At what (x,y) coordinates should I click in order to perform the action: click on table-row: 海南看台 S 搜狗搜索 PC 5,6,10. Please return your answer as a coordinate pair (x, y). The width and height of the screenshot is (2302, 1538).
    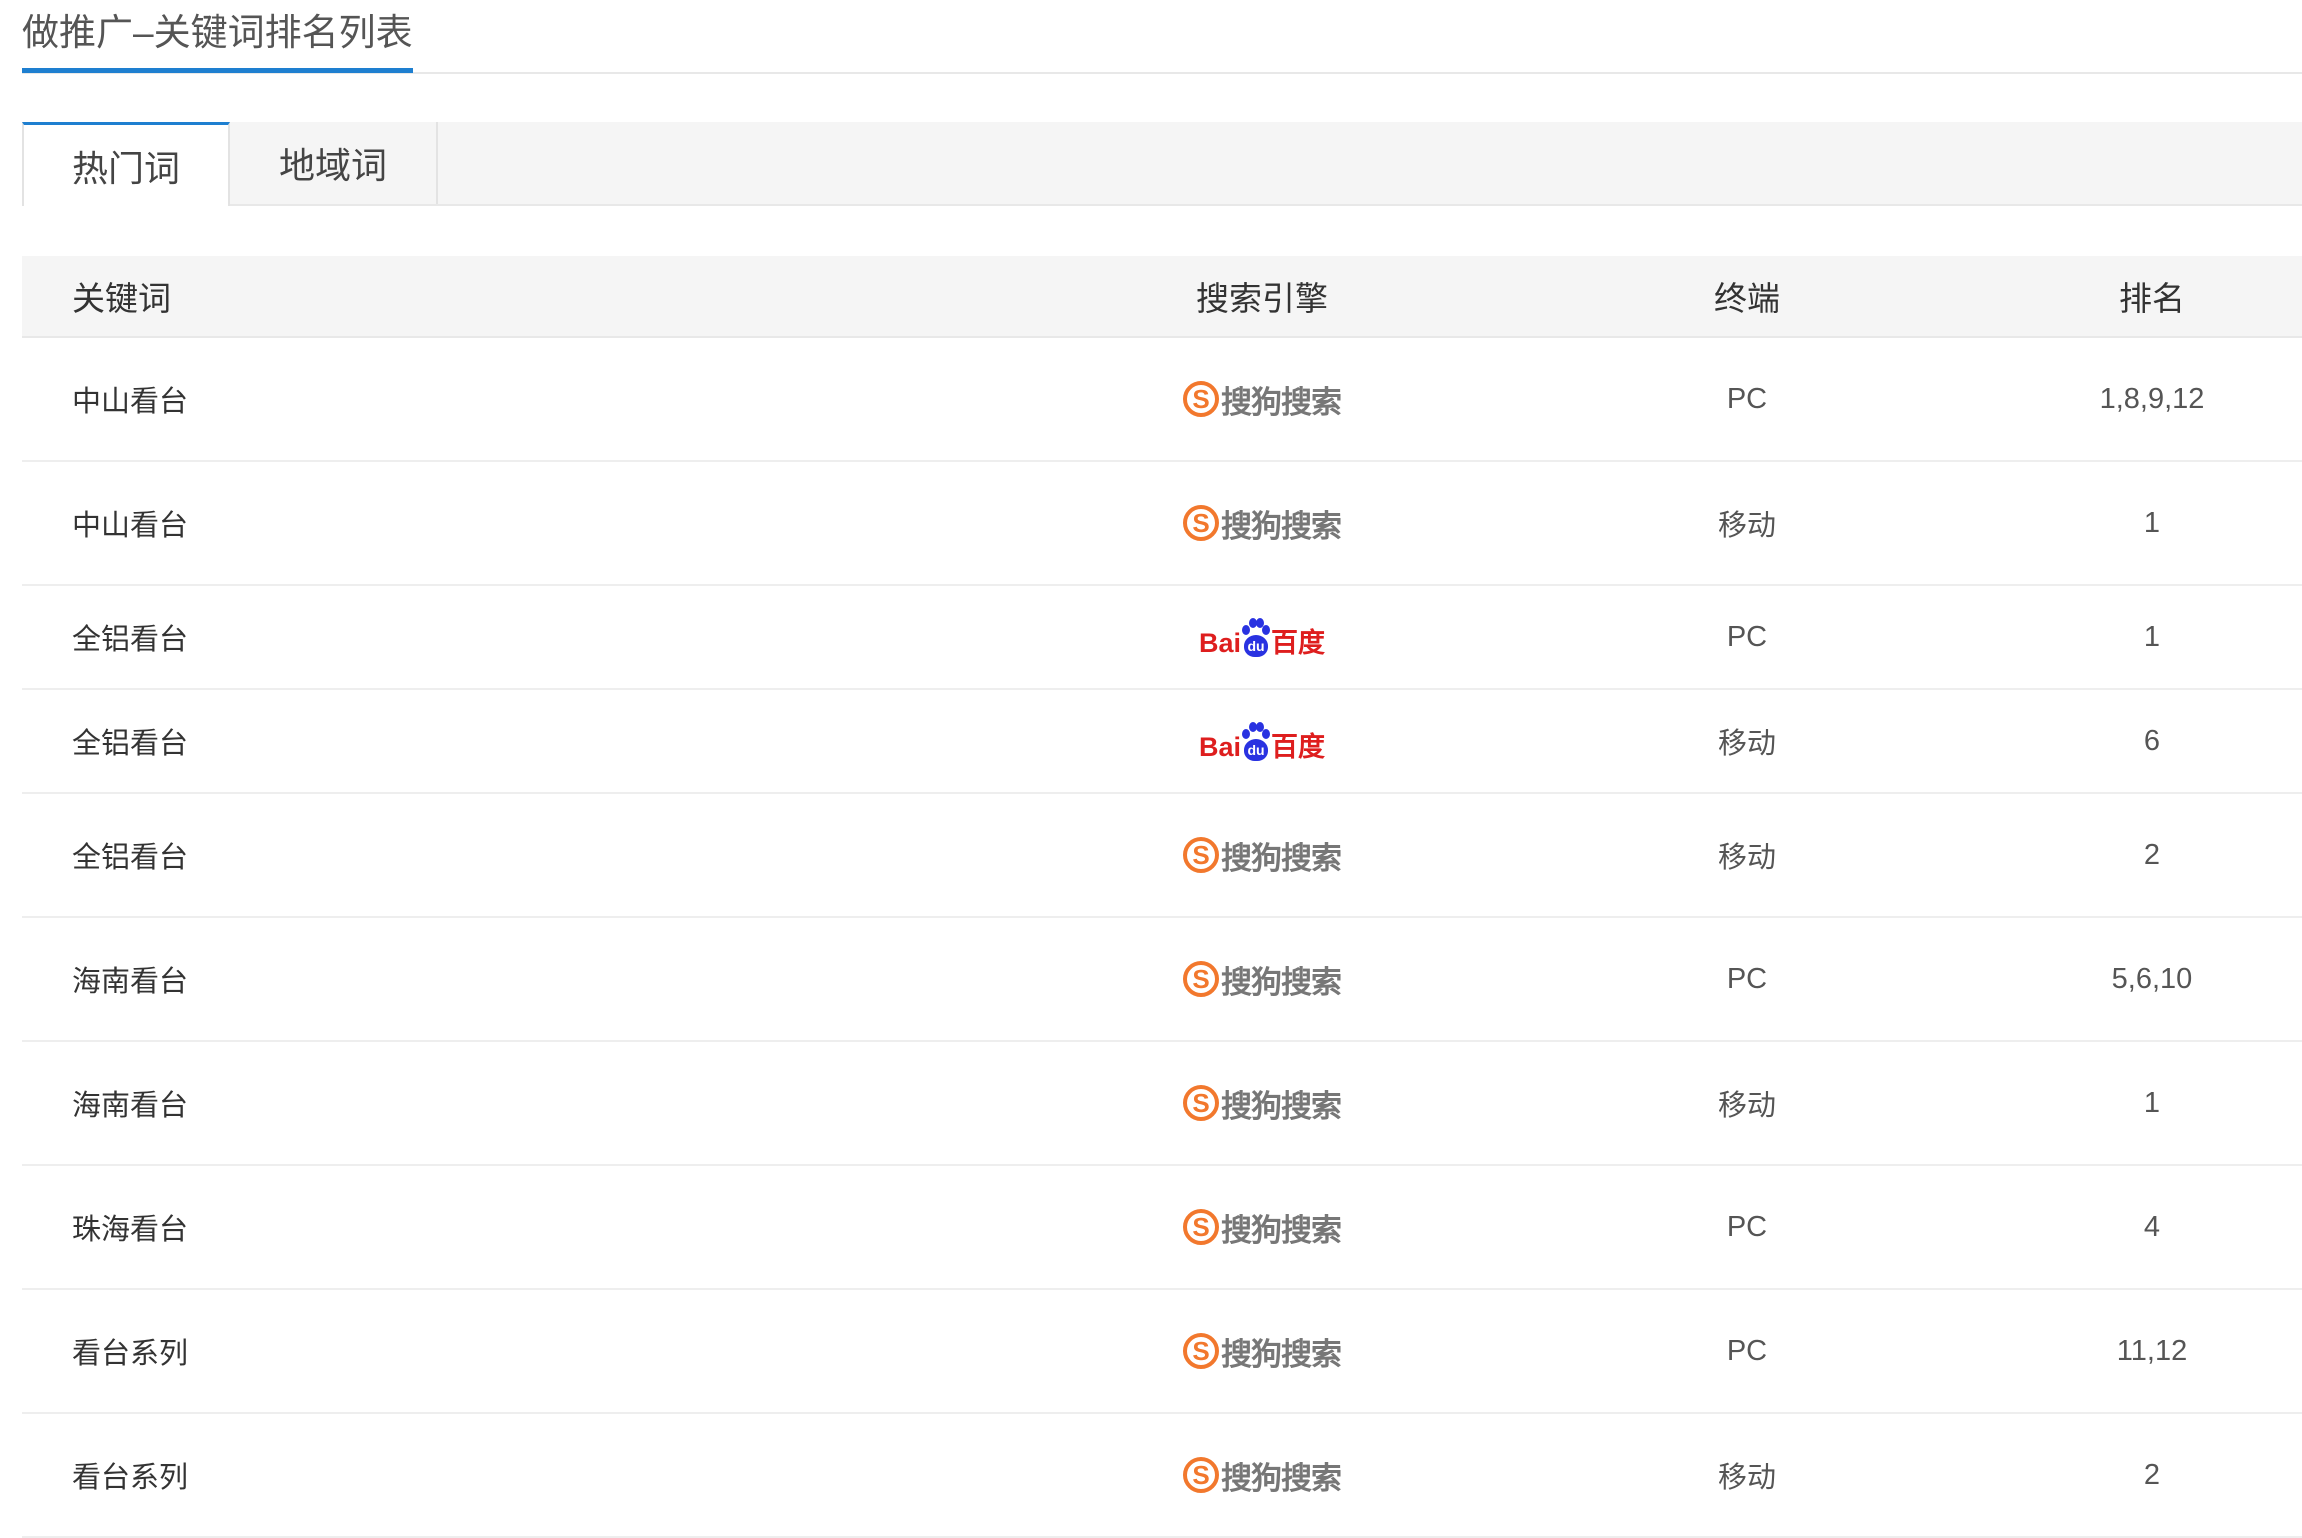
    Looking at the image, I should click on (1162, 980).